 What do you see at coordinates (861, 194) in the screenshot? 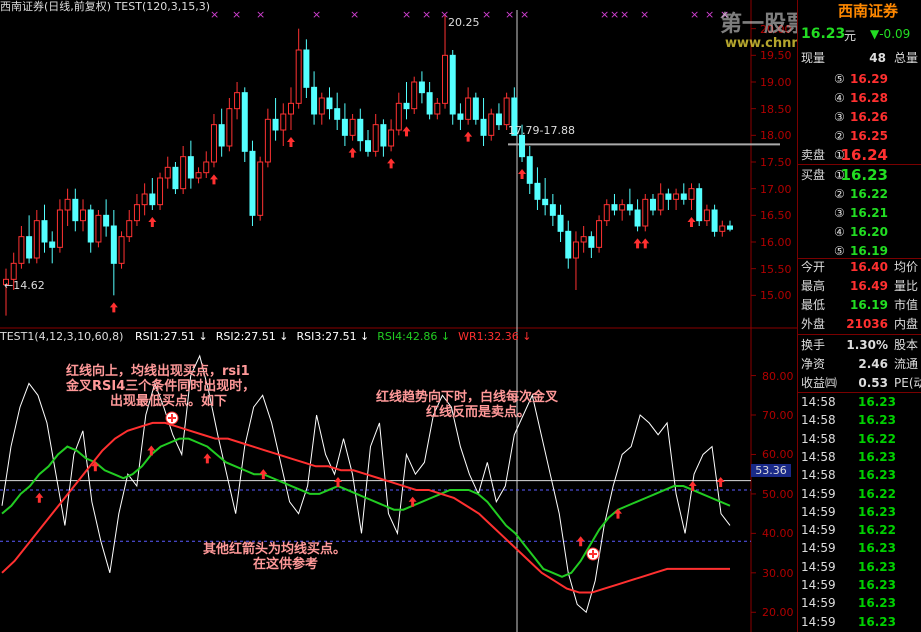
I see `buy-level-row: 16.22 ②` at bounding box center [861, 194].